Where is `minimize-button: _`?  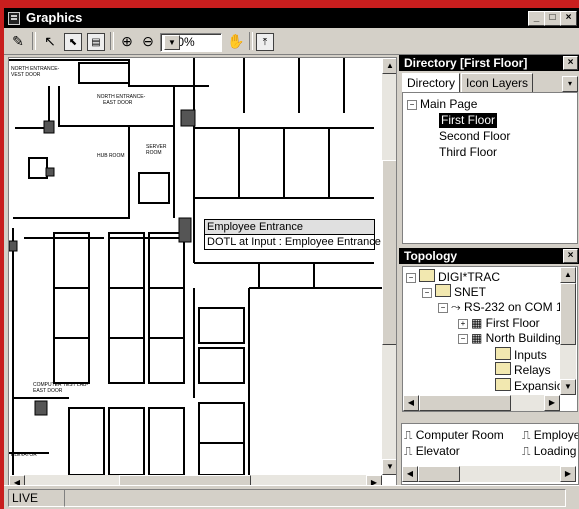 minimize-button: _ is located at coordinates (536, 18).